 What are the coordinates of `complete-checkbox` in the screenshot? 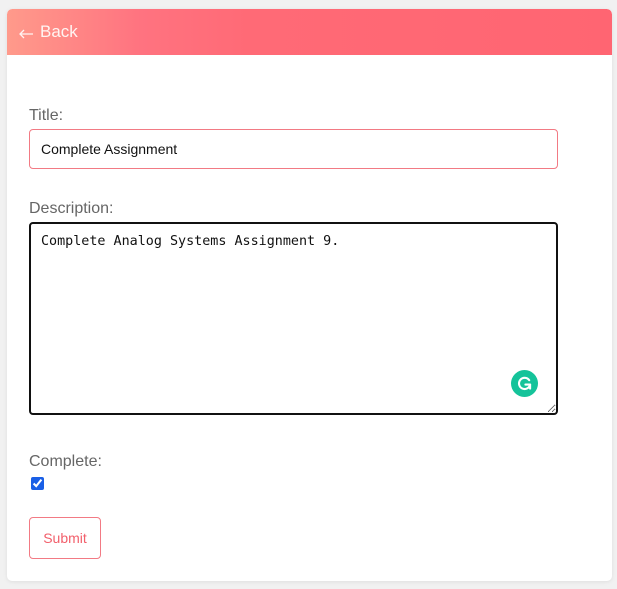 It's located at (37, 483).